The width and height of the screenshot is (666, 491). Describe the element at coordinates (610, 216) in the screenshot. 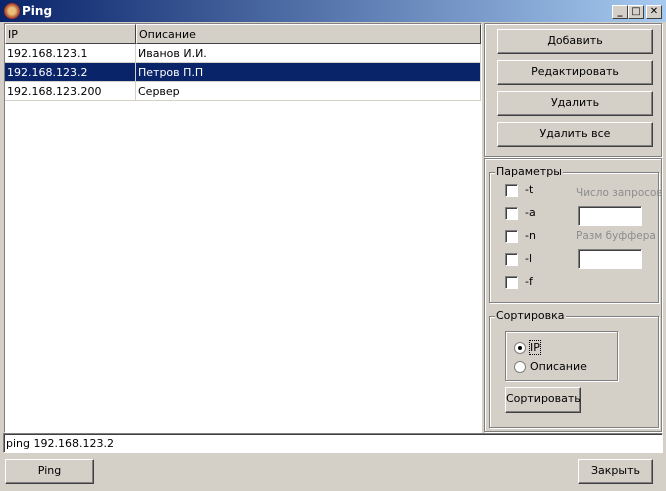

I see `request-count-input` at that location.